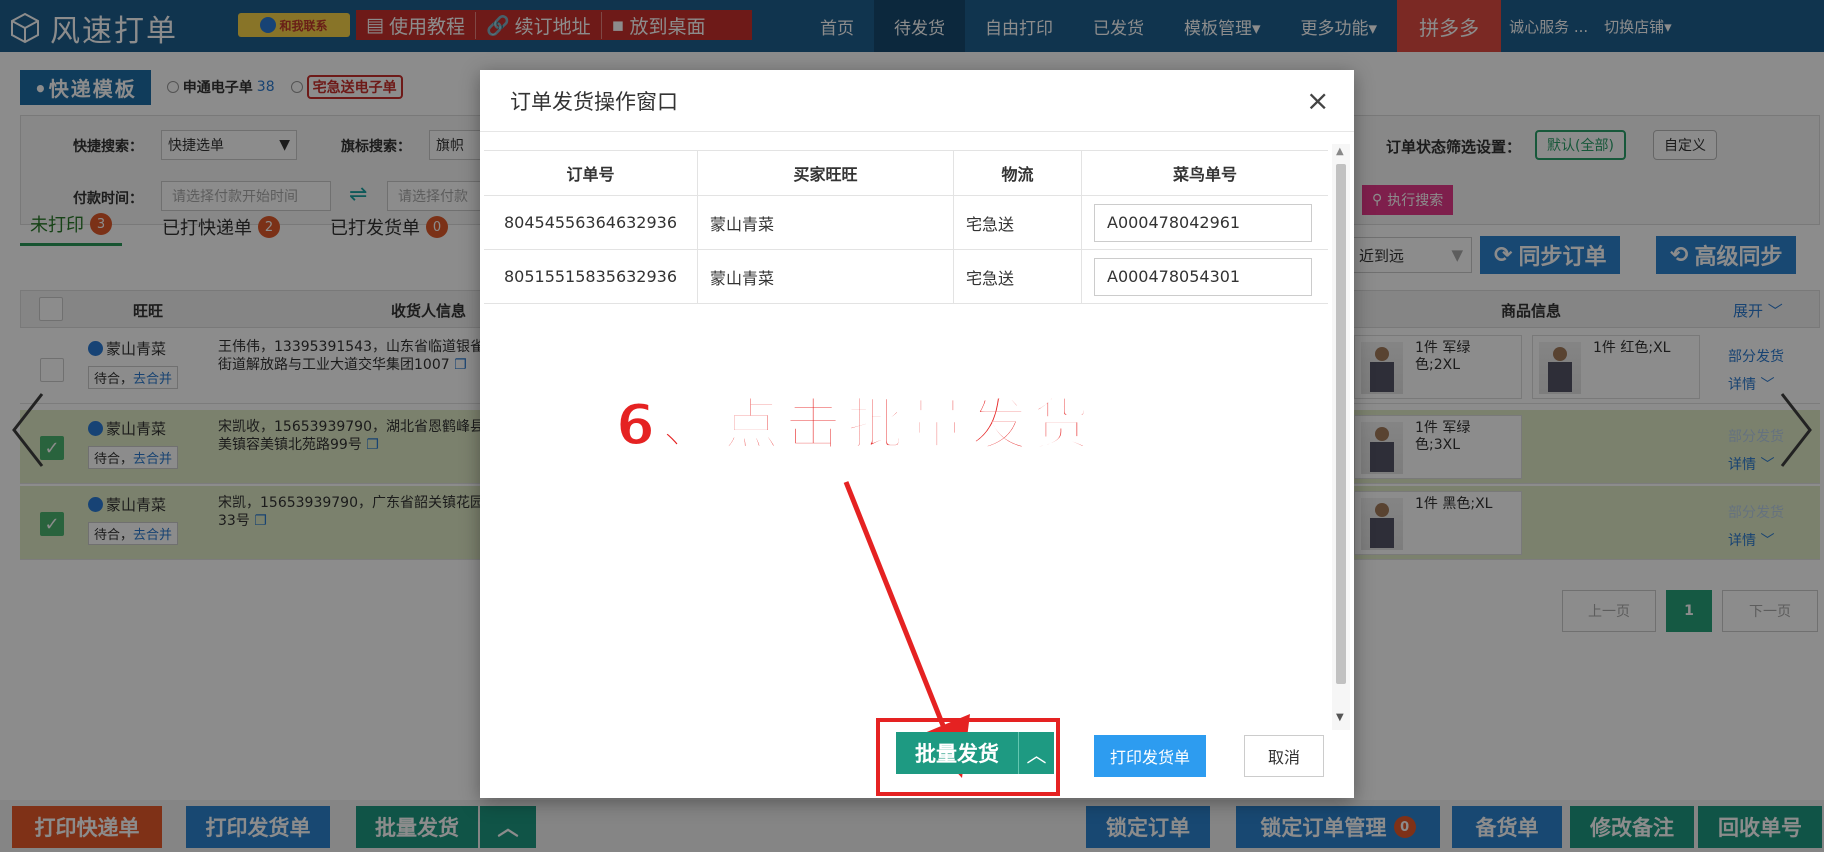 This screenshot has height=852, width=1824. I want to click on cancel-button: 取消, so click(1284, 756).